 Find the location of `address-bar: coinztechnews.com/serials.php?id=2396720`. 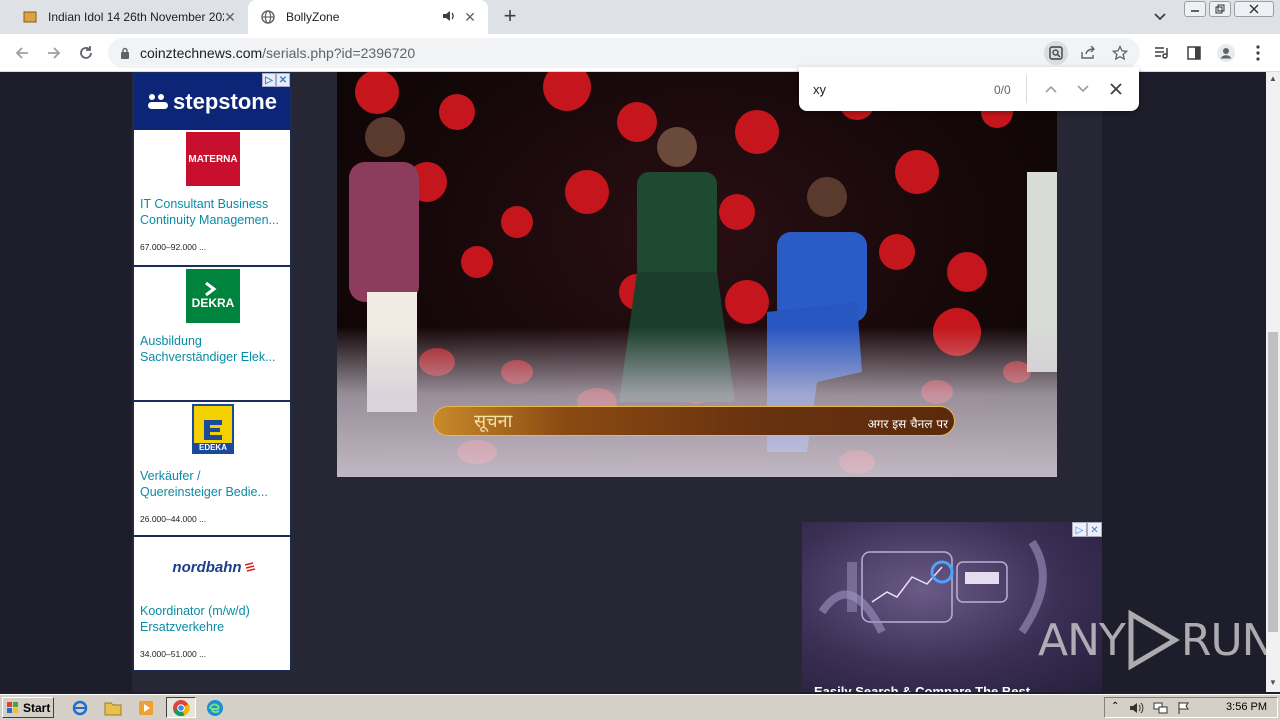

address-bar: coinztechnews.com/serials.php?id=2396720 is located at coordinates (624, 53).